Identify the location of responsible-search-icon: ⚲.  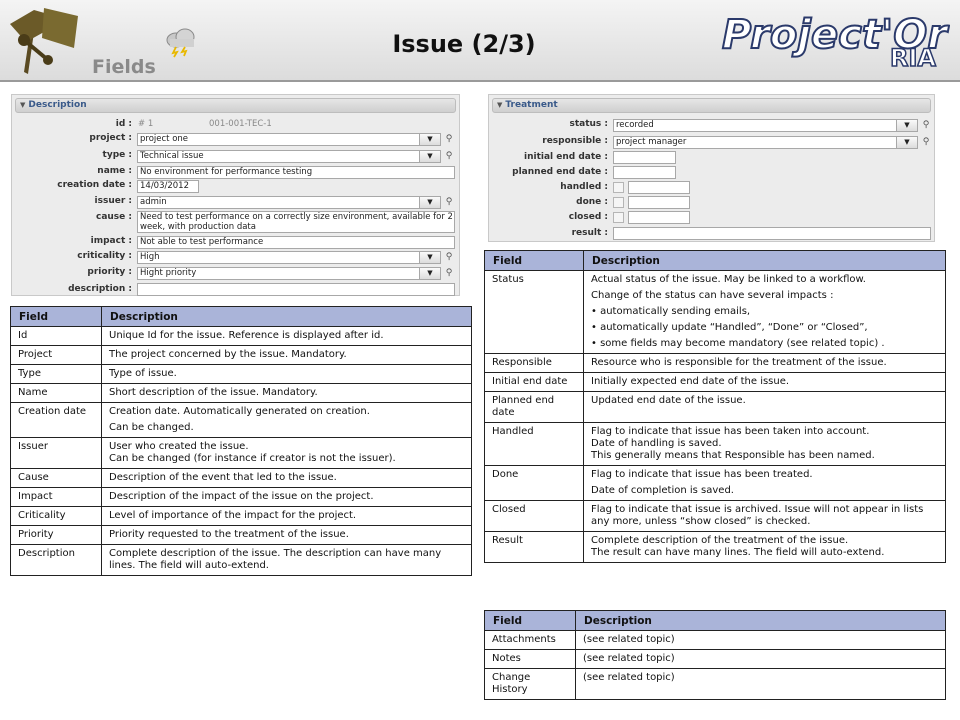
(926, 142).